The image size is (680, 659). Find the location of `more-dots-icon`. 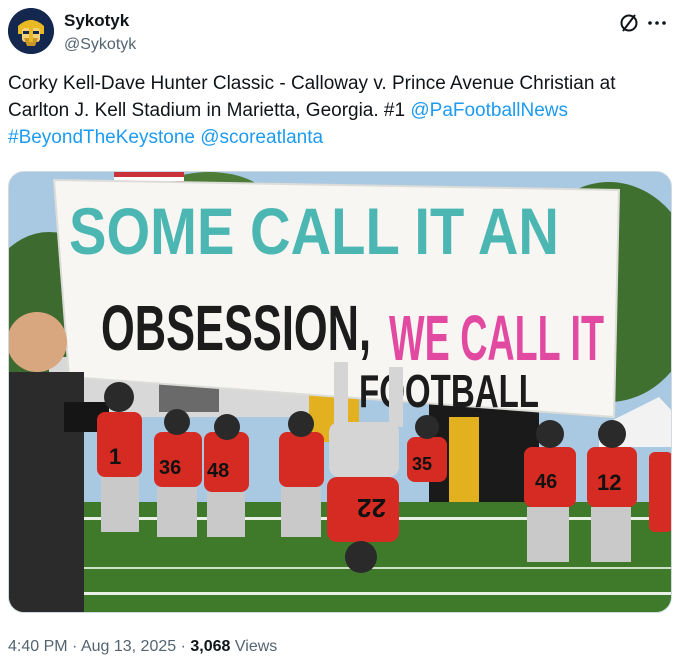

more-dots-icon is located at coordinates (657, 23).